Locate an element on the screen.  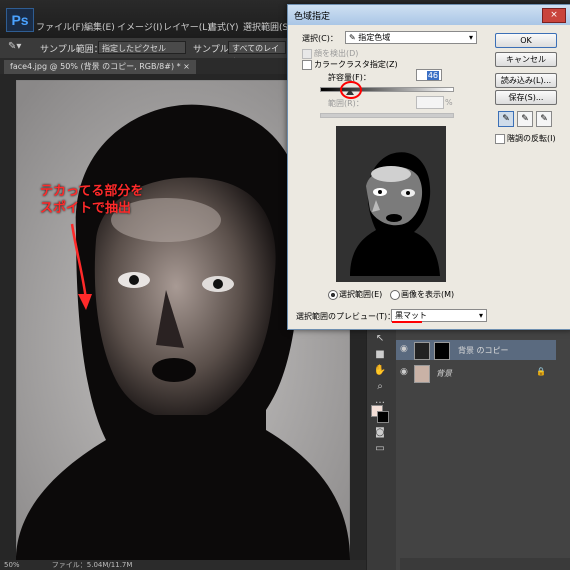
status-bar: 50% ファイル：5.04M/11.7M is located at coordinates (183, 565).